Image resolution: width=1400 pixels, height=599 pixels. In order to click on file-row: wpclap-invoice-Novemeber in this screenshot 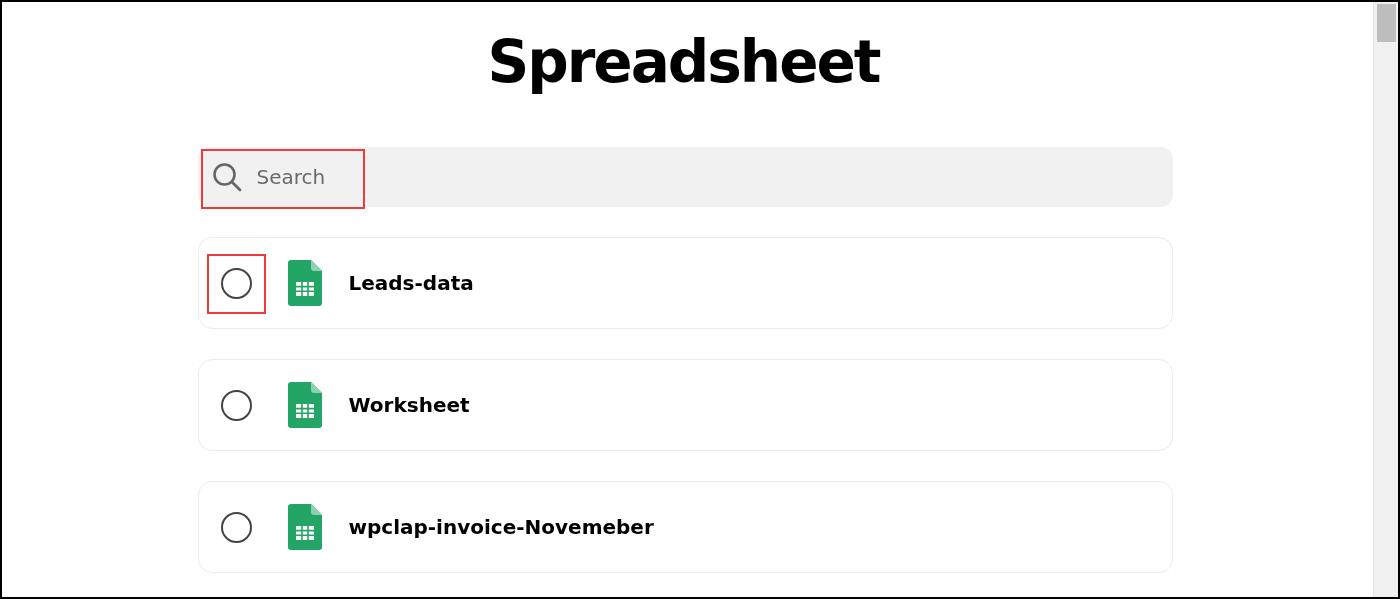, I will do `click(685, 527)`.